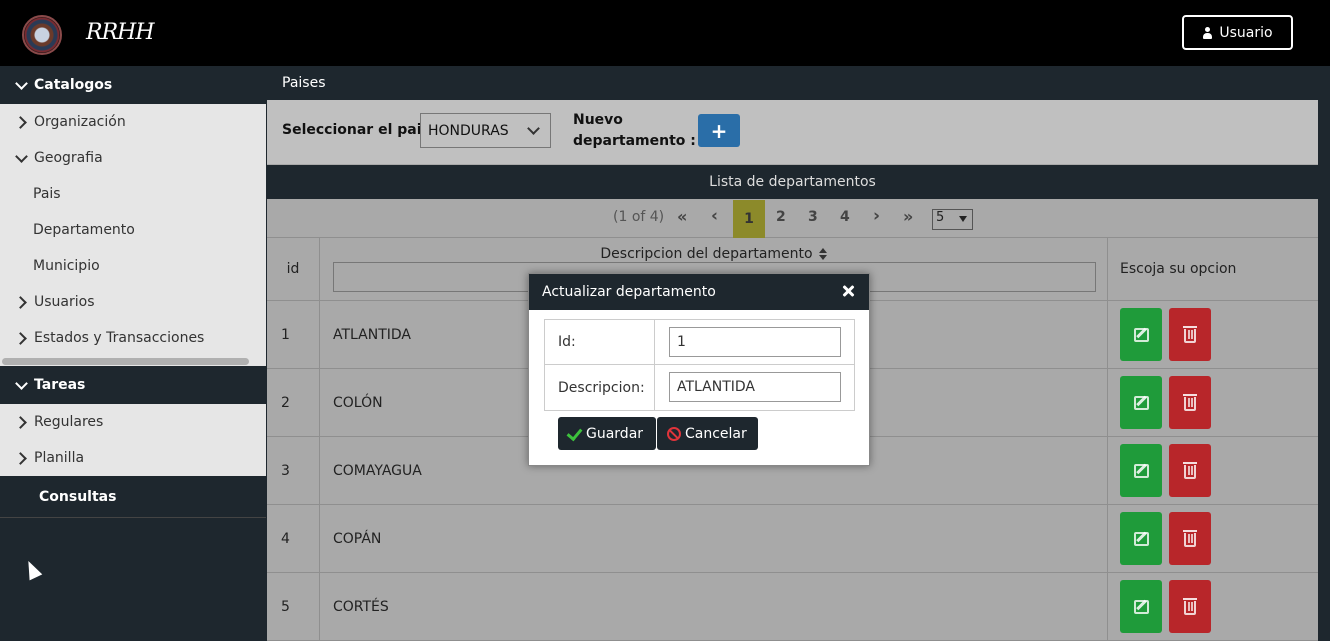 The width and height of the screenshot is (1330, 641). I want to click on sidebar-item-label: Organización, so click(80, 122).